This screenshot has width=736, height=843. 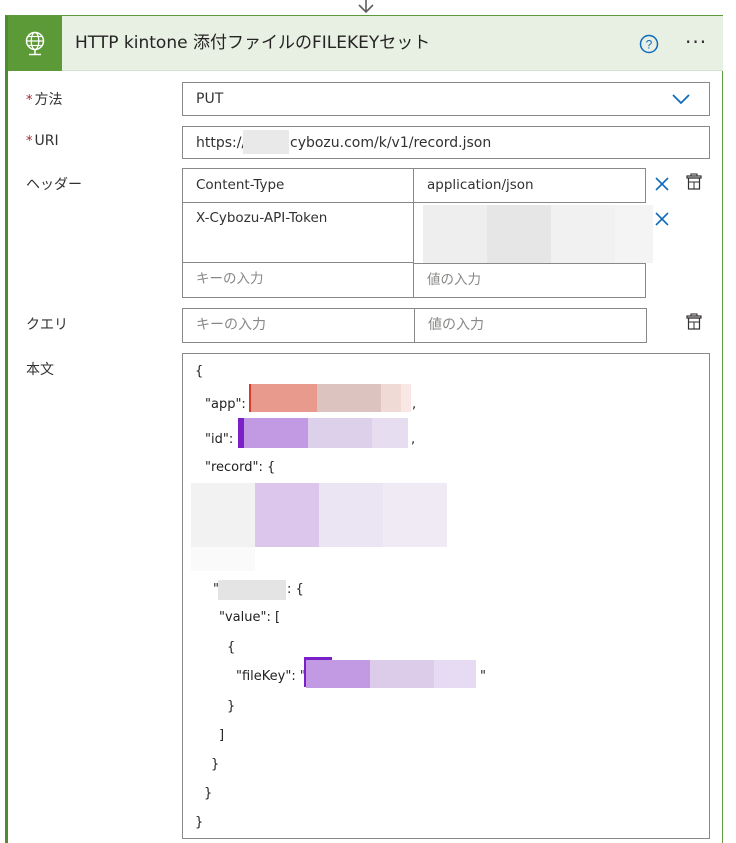 What do you see at coordinates (480, 185) in the screenshot?
I see `header-value-text: application/json` at bounding box center [480, 185].